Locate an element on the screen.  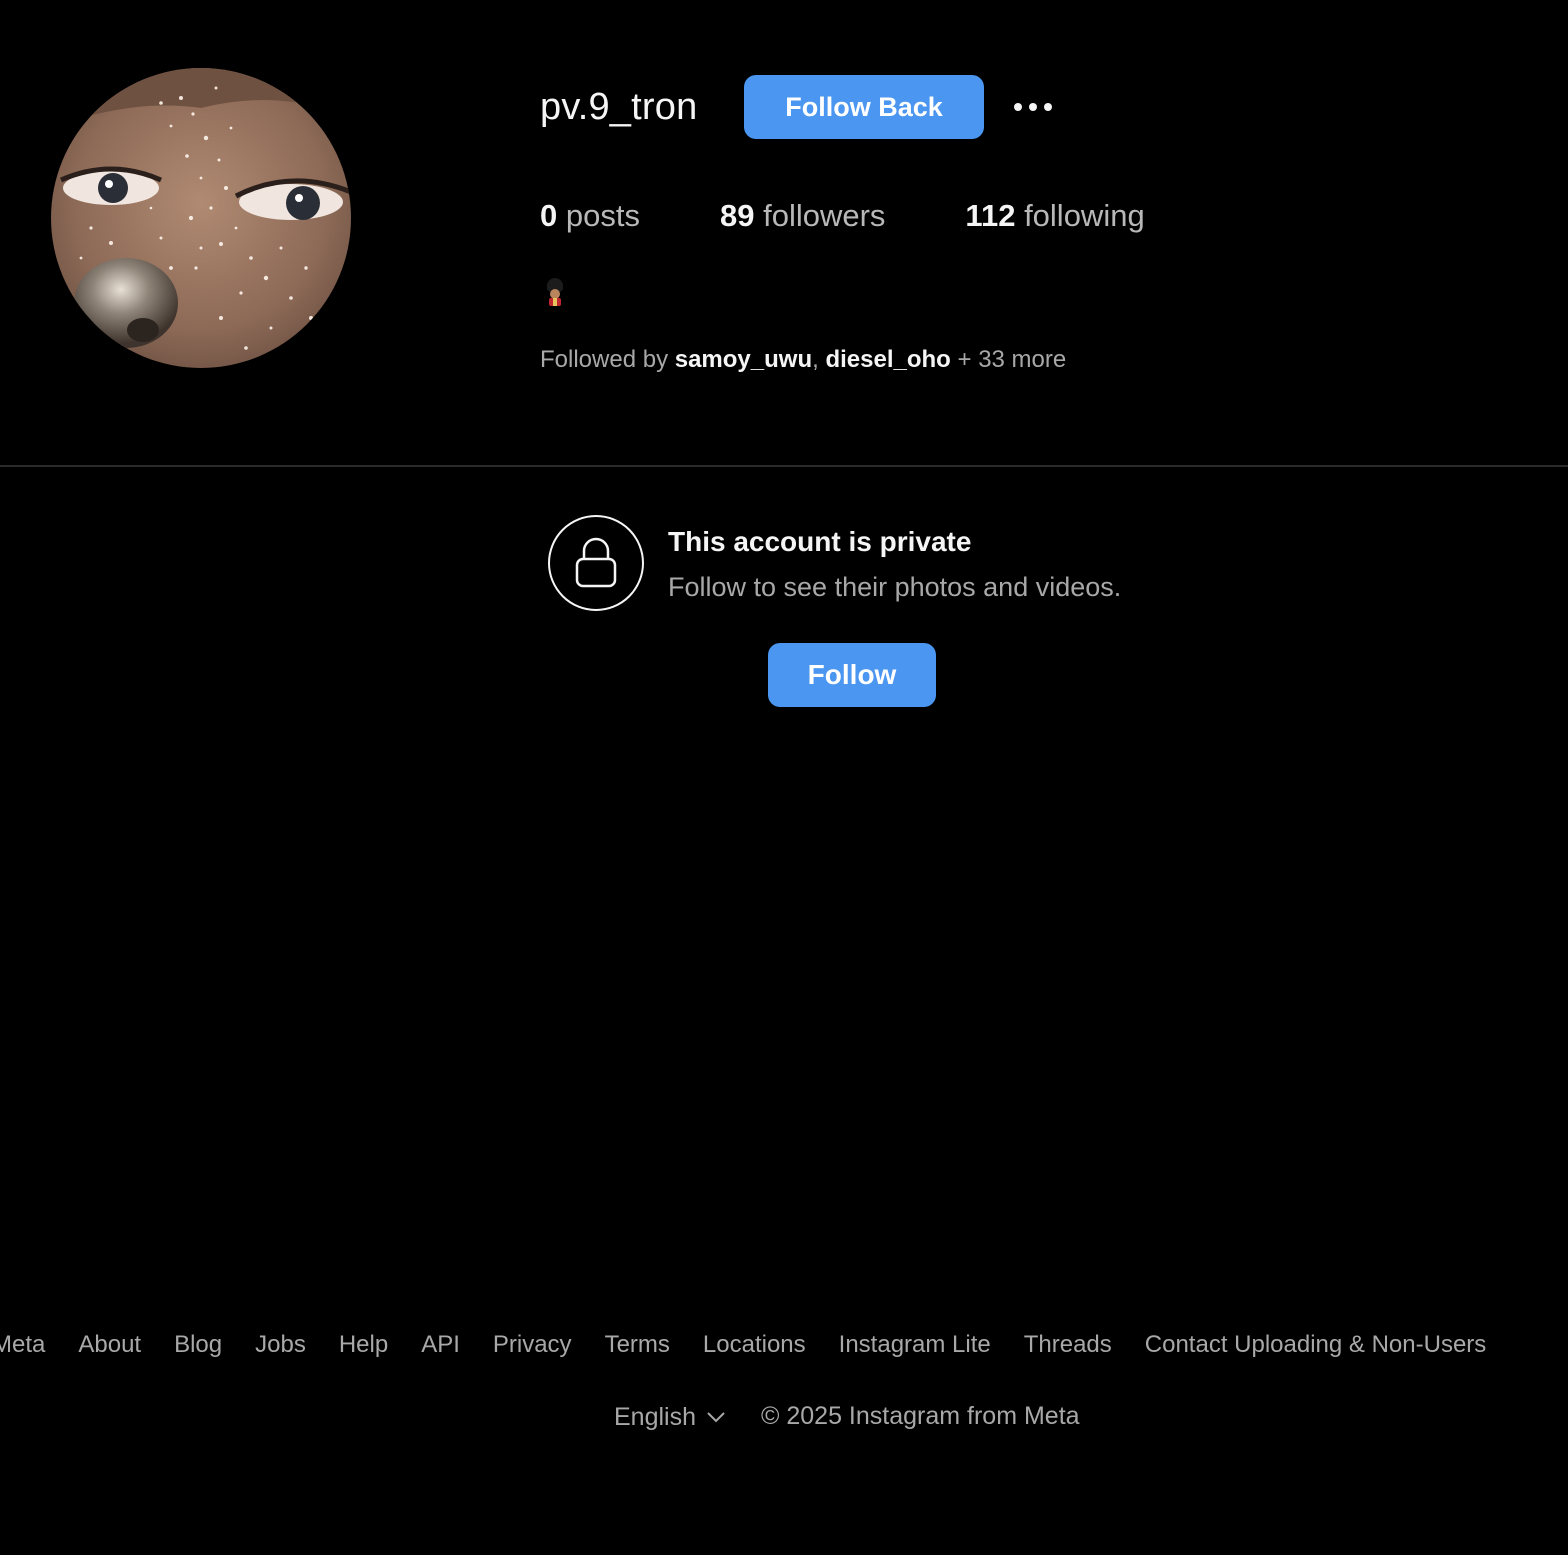
profile-avatar is located at coordinates (201, 218).